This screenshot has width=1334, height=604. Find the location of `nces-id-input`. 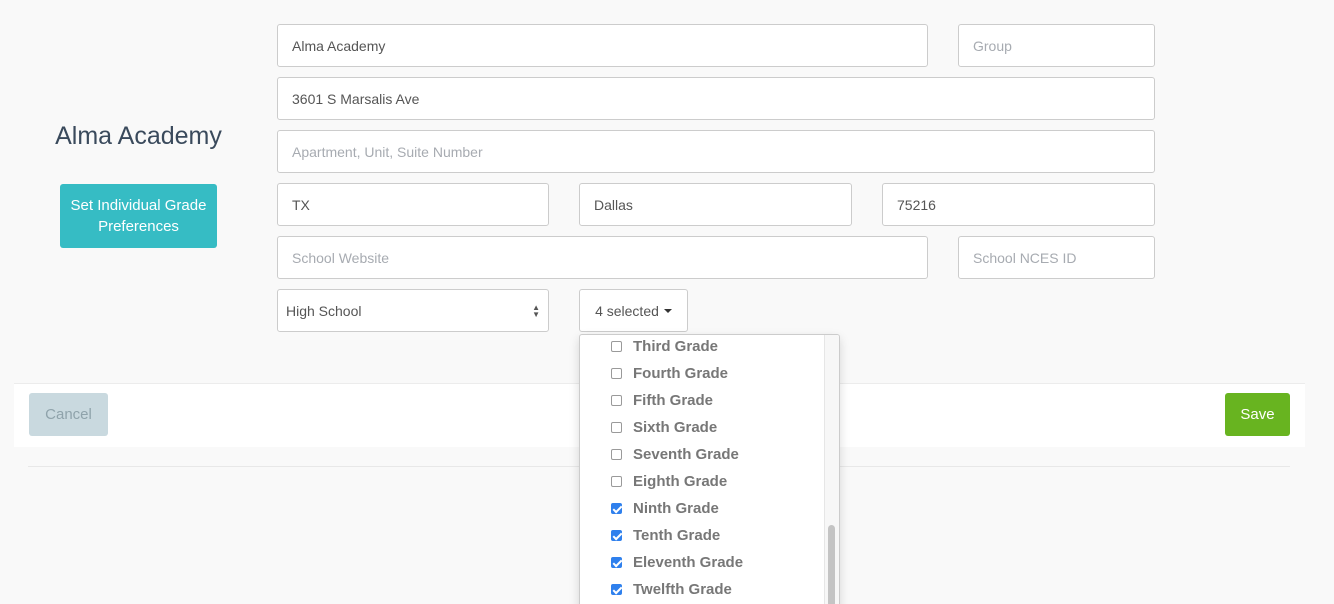

nces-id-input is located at coordinates (1056, 257).